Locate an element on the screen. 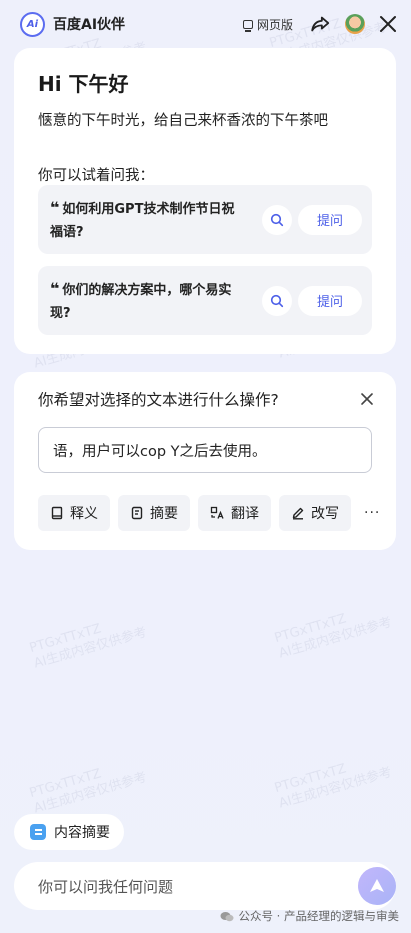 This screenshot has height=933, width=411. web-version-label: 网页版 is located at coordinates (274, 24).